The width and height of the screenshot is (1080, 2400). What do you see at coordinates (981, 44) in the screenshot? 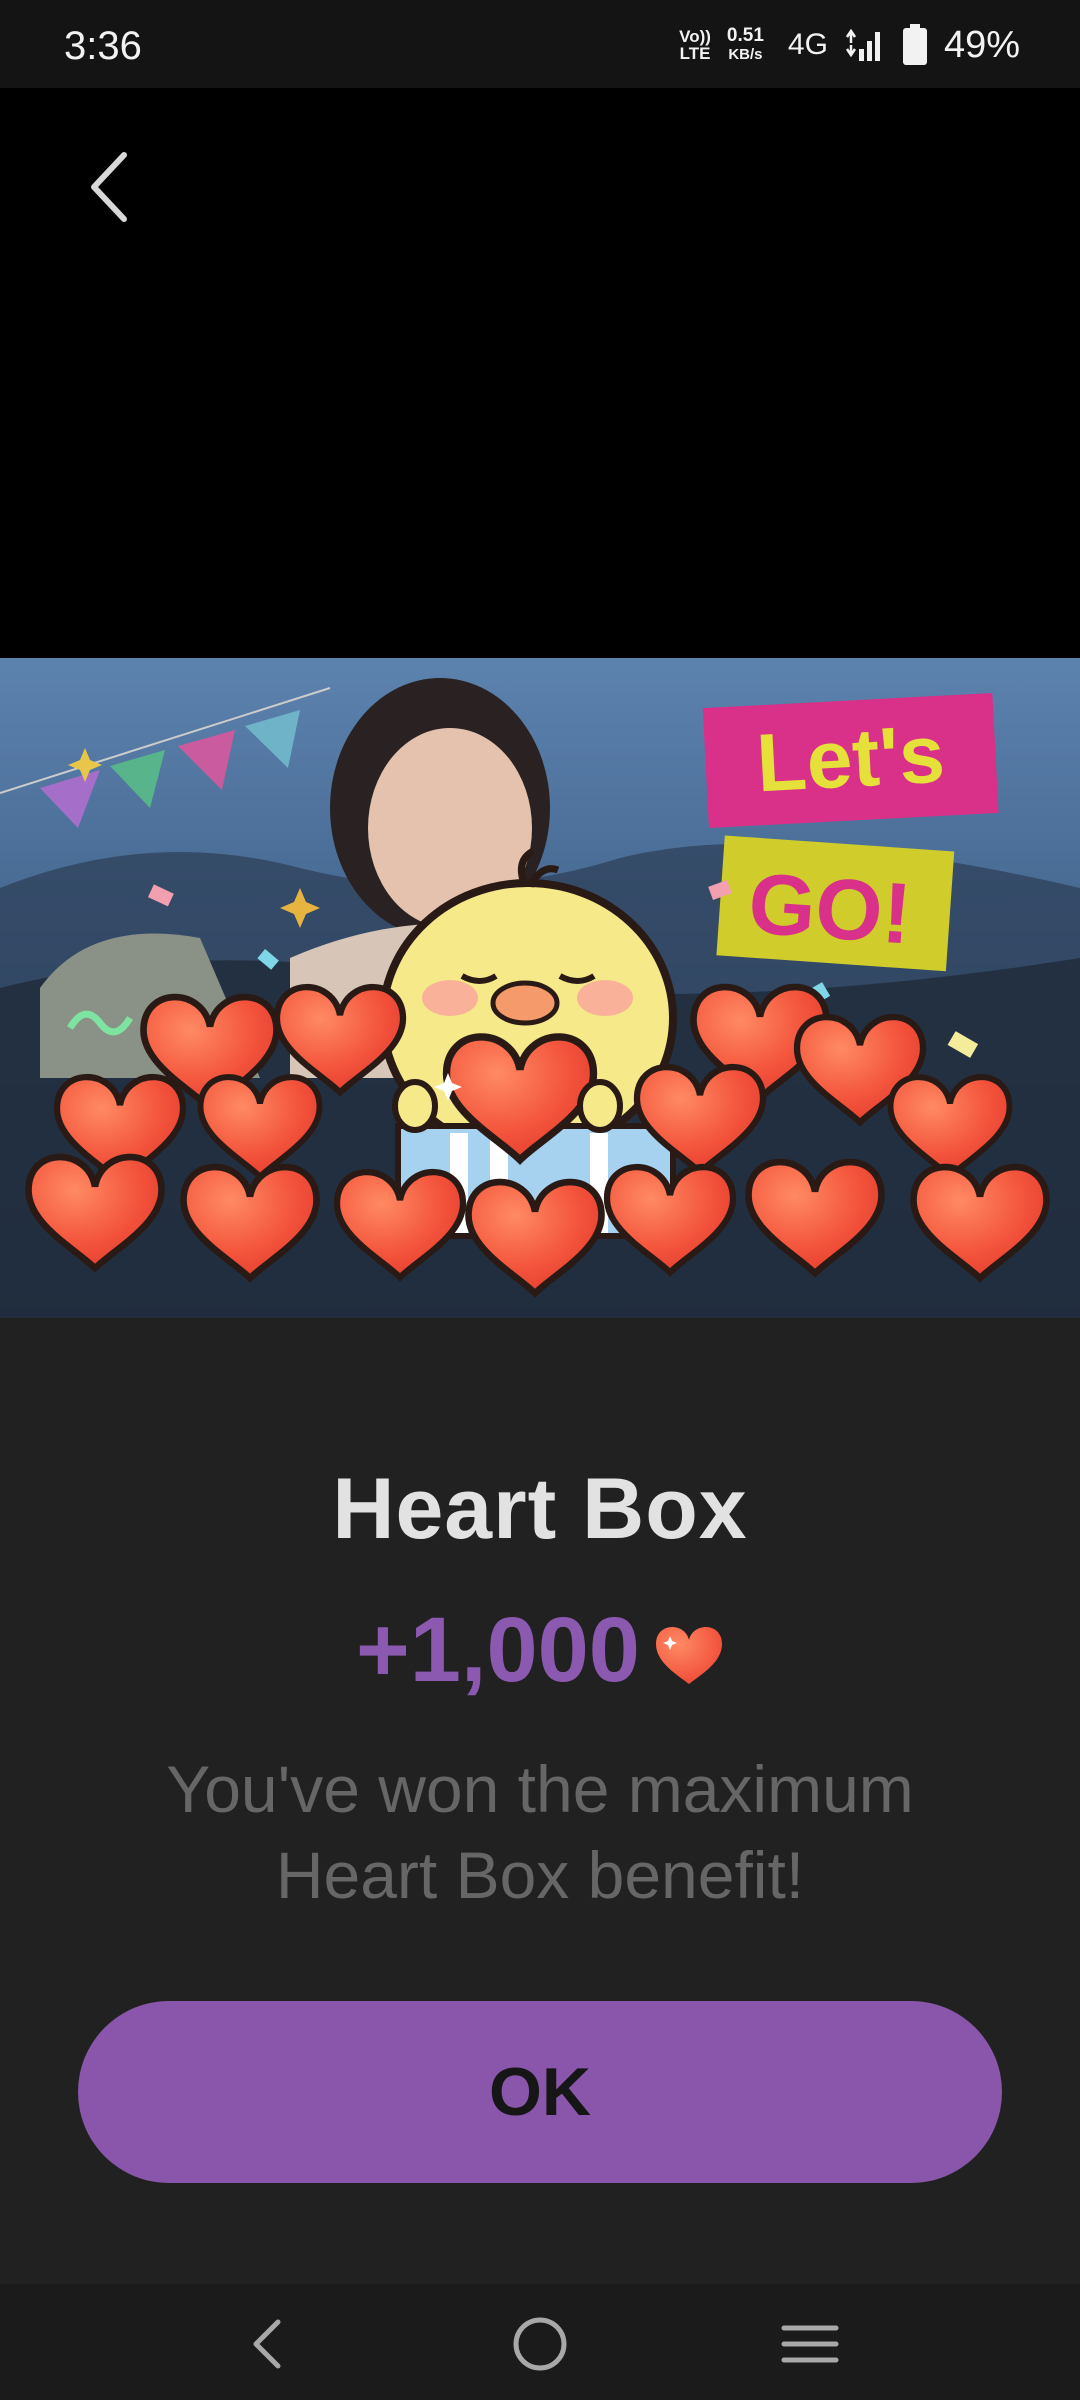
I see `battery-percentage: 49%` at bounding box center [981, 44].